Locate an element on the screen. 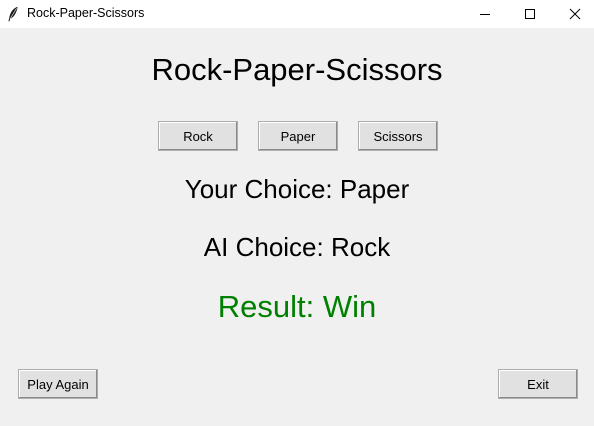 The image size is (594, 426). maximize-icon is located at coordinates (530, 14).